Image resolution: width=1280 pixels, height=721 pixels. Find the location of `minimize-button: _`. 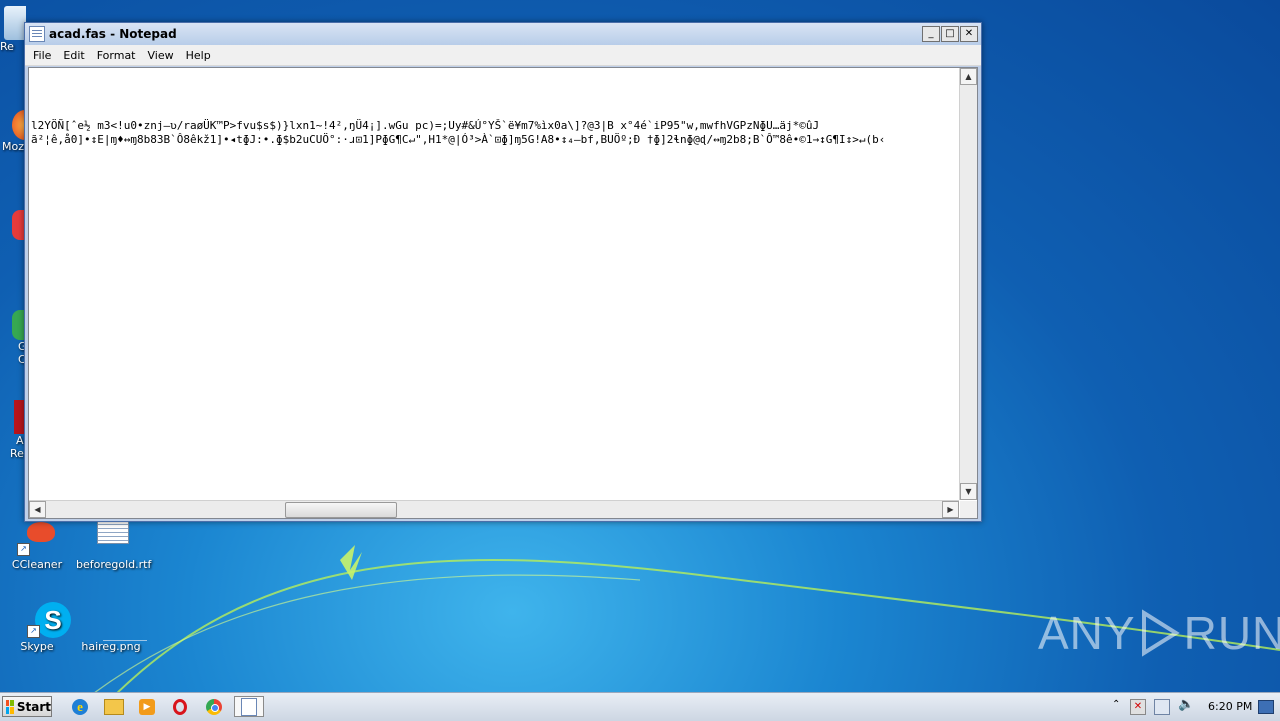

minimize-button: _ is located at coordinates (931, 34).